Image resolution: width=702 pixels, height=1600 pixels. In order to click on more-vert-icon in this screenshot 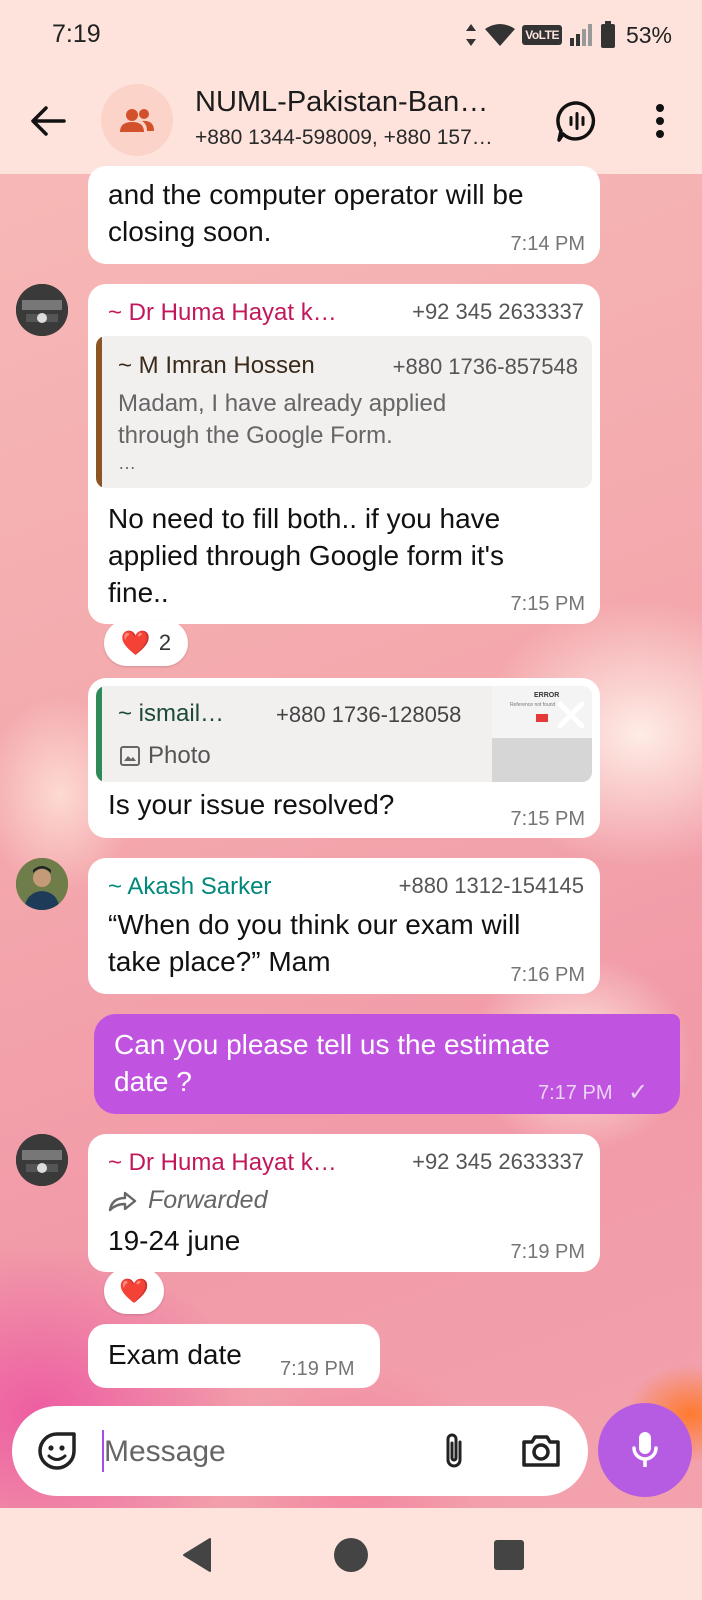, I will do `click(660, 121)`.